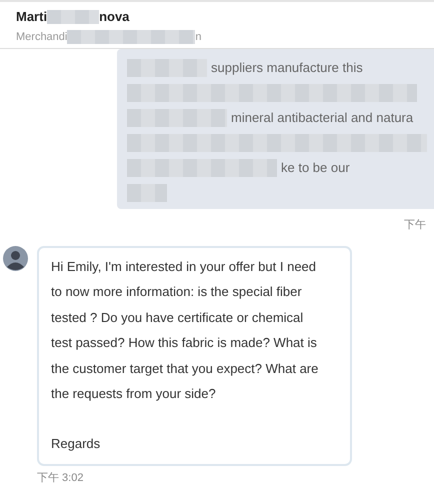 This screenshot has width=434, height=490. I want to click on message-text: ke to be our, so click(315, 167).